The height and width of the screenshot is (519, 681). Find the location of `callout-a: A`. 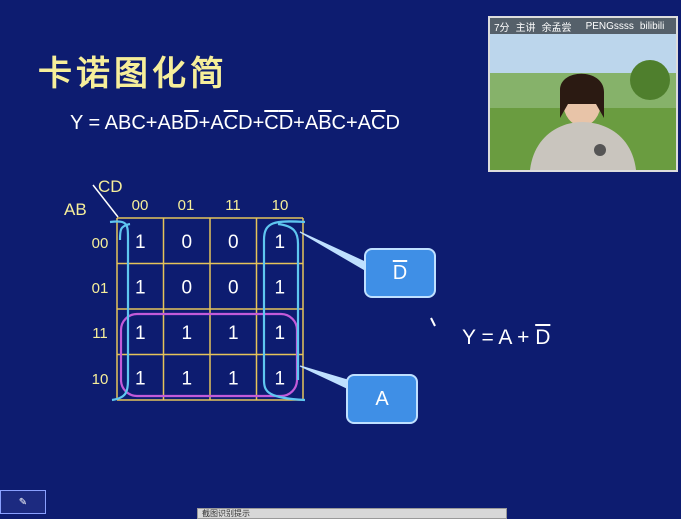

callout-a: A is located at coordinates (382, 399).